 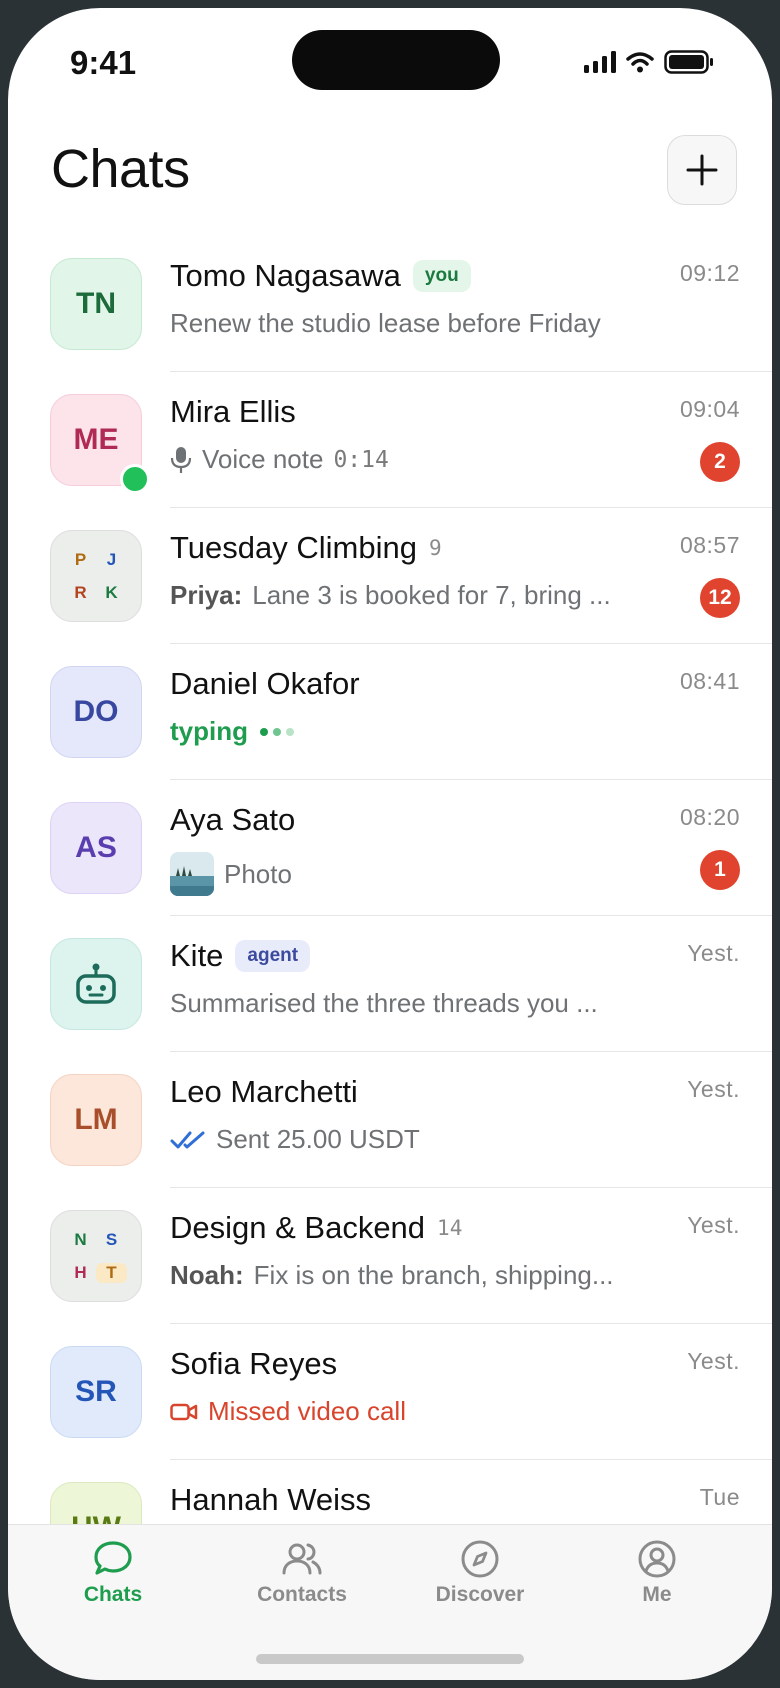 What do you see at coordinates (271, 1499) in the screenshot?
I see `chat-name: Hannah Weiss` at bounding box center [271, 1499].